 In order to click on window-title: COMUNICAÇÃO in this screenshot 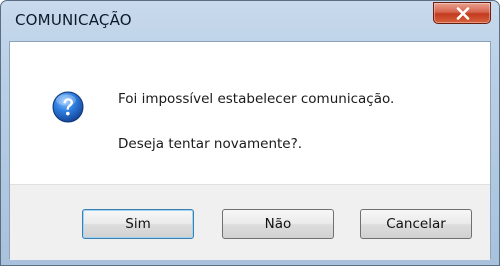, I will do `click(73, 20)`.